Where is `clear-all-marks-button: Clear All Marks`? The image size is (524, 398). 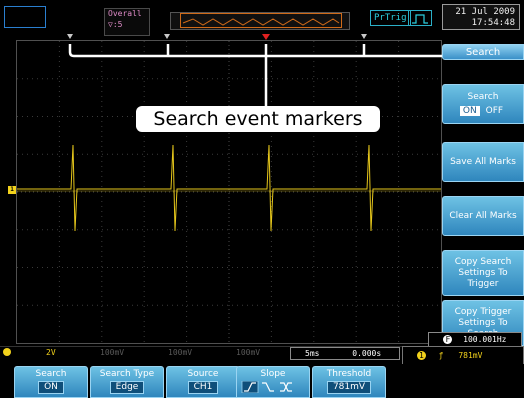 clear-all-marks-button: Clear All Marks is located at coordinates (483, 216).